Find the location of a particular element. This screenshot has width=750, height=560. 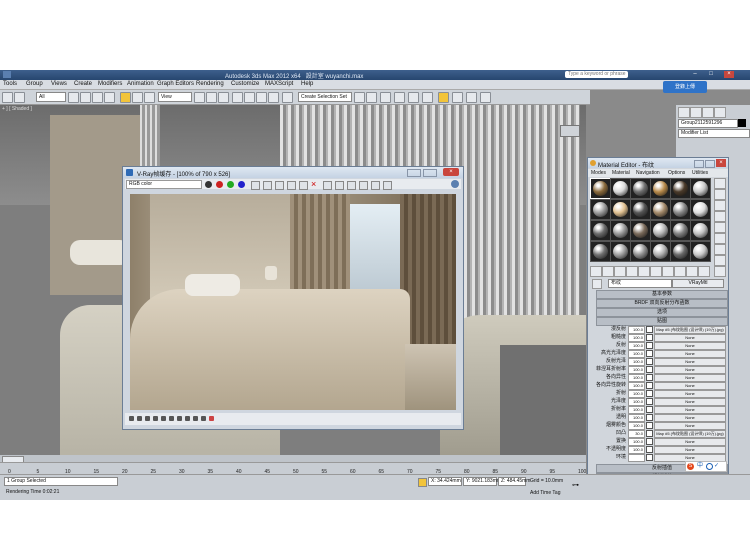

go-to-parent-icon is located at coordinates (704, 271).